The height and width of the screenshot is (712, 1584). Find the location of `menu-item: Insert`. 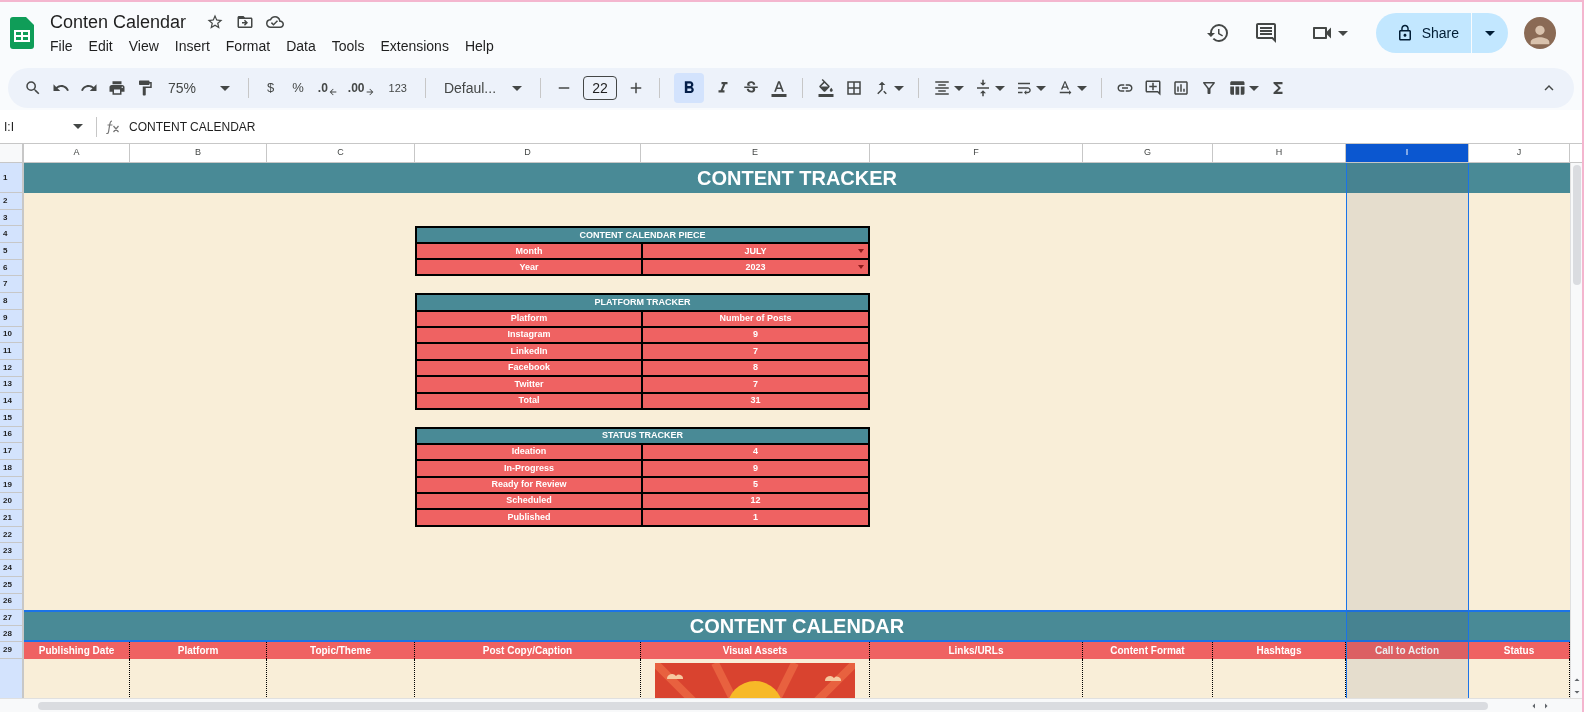

menu-item: Insert is located at coordinates (192, 46).